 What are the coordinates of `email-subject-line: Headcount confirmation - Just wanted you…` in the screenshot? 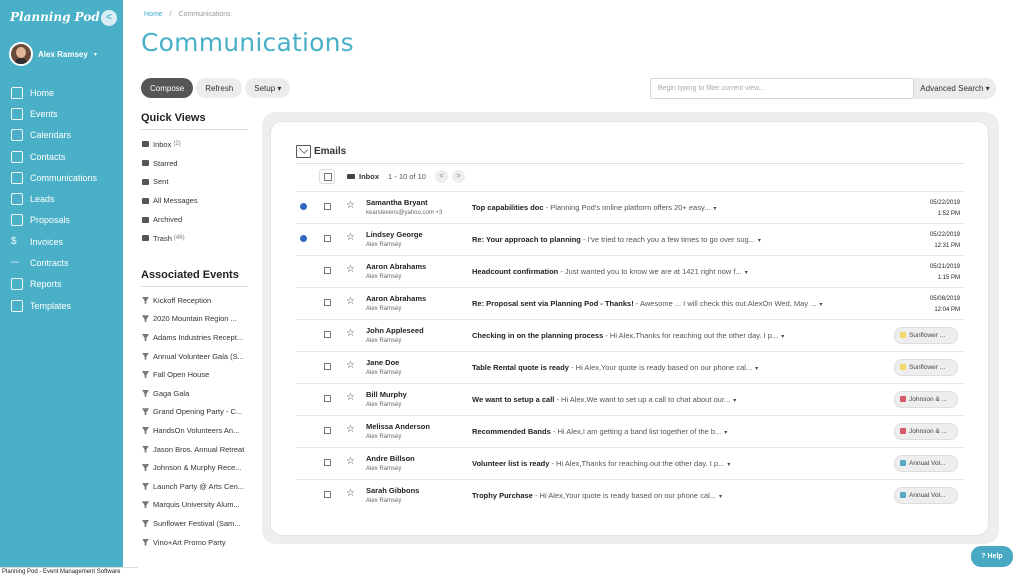 It's located at (687, 271).